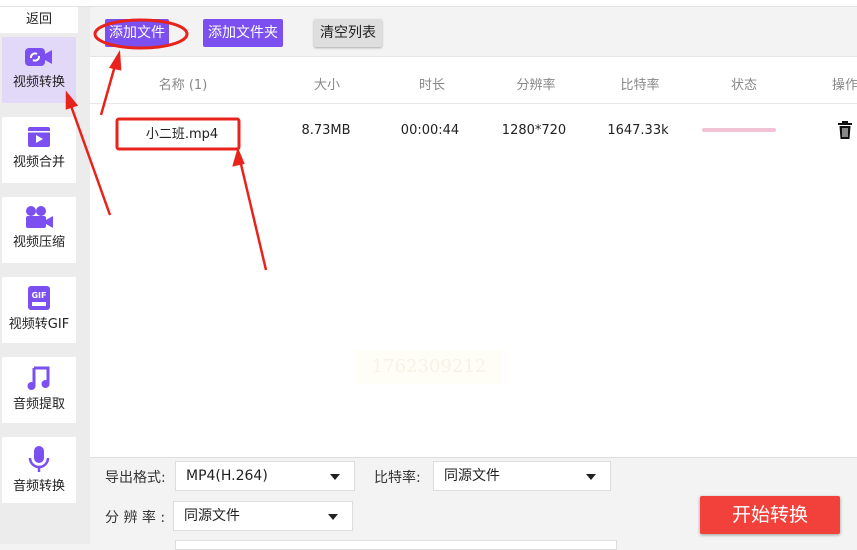  I want to click on table-header: 名称 (1) 大小 时长 分辨率 比特率 状态 操作, so click(473, 81).